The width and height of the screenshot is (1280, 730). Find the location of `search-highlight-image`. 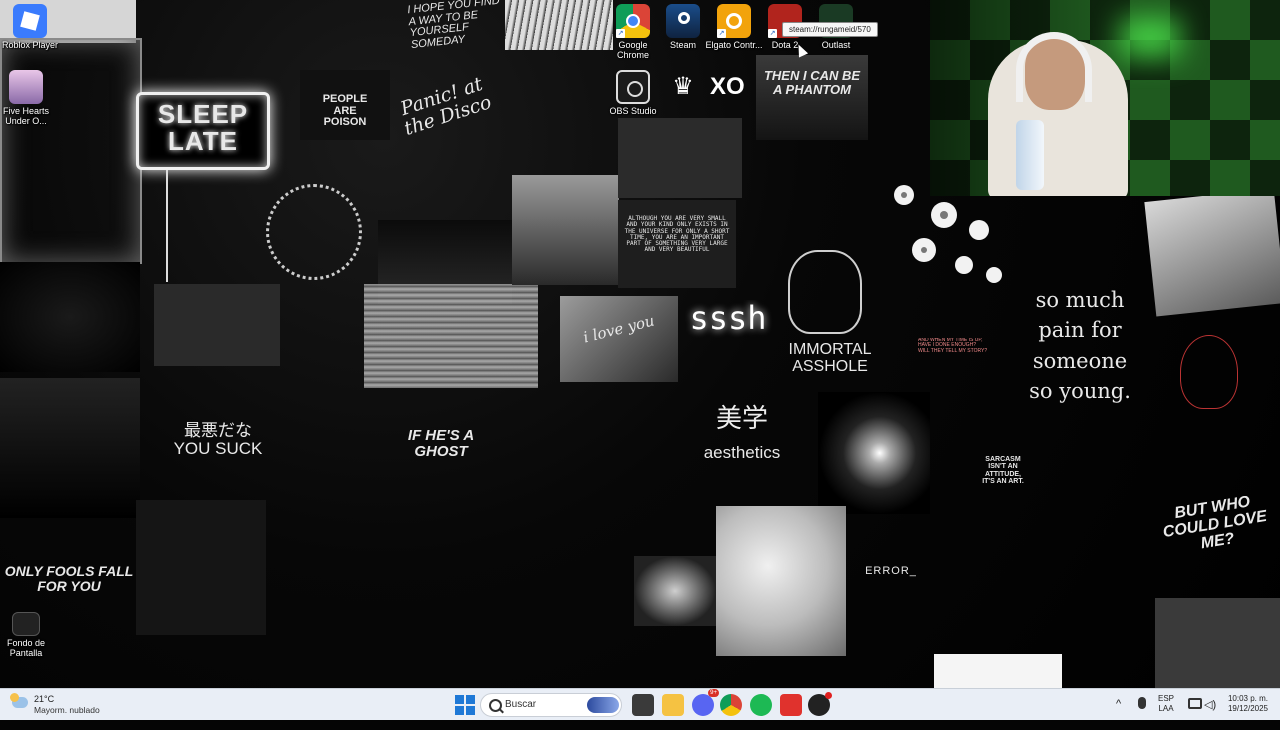

search-highlight-image is located at coordinates (603, 705).